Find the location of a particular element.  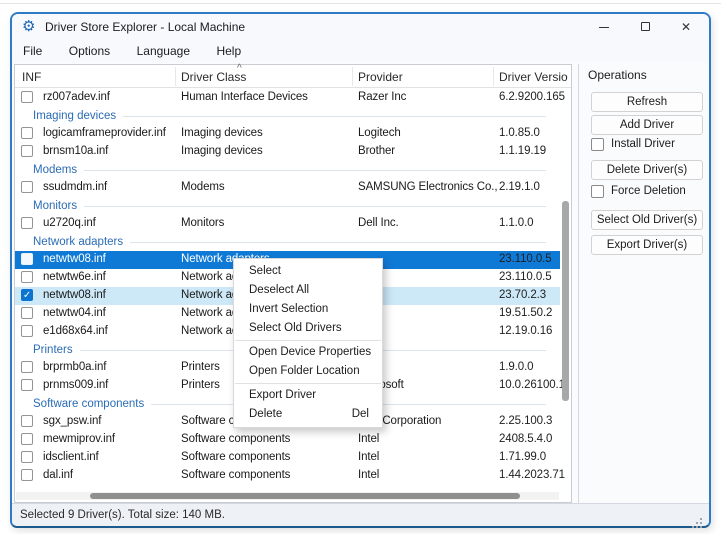

driver-class-cell: Software components is located at coordinates (236, 475).